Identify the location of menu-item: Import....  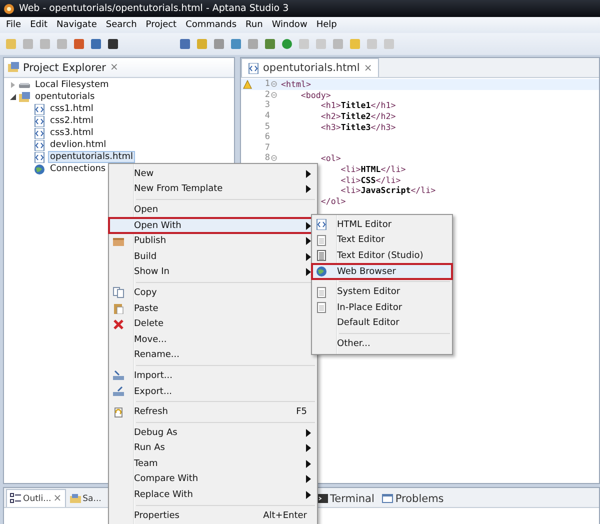
(213, 376).